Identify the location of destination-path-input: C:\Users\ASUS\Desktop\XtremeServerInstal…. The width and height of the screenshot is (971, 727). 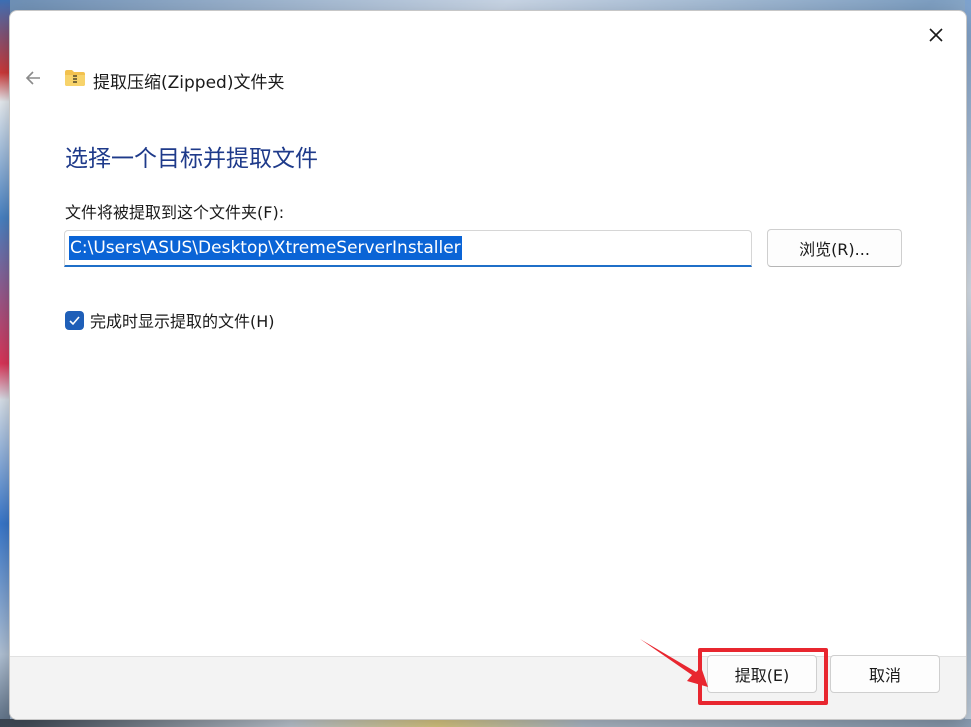
(408, 248).